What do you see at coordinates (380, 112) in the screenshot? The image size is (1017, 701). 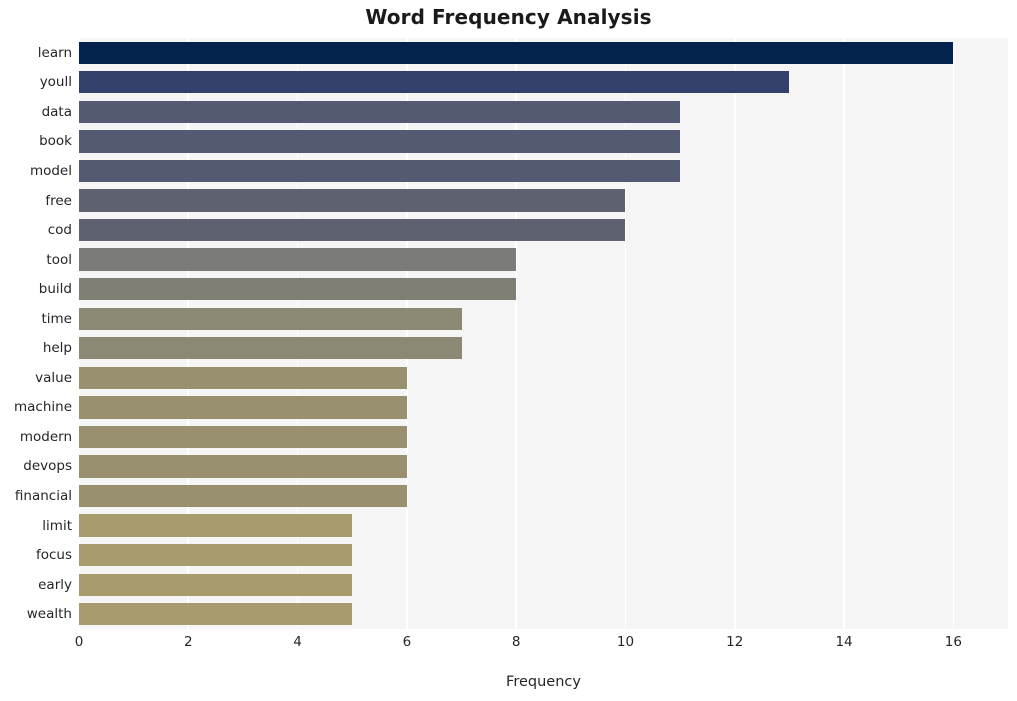 I see `bar-data` at bounding box center [380, 112].